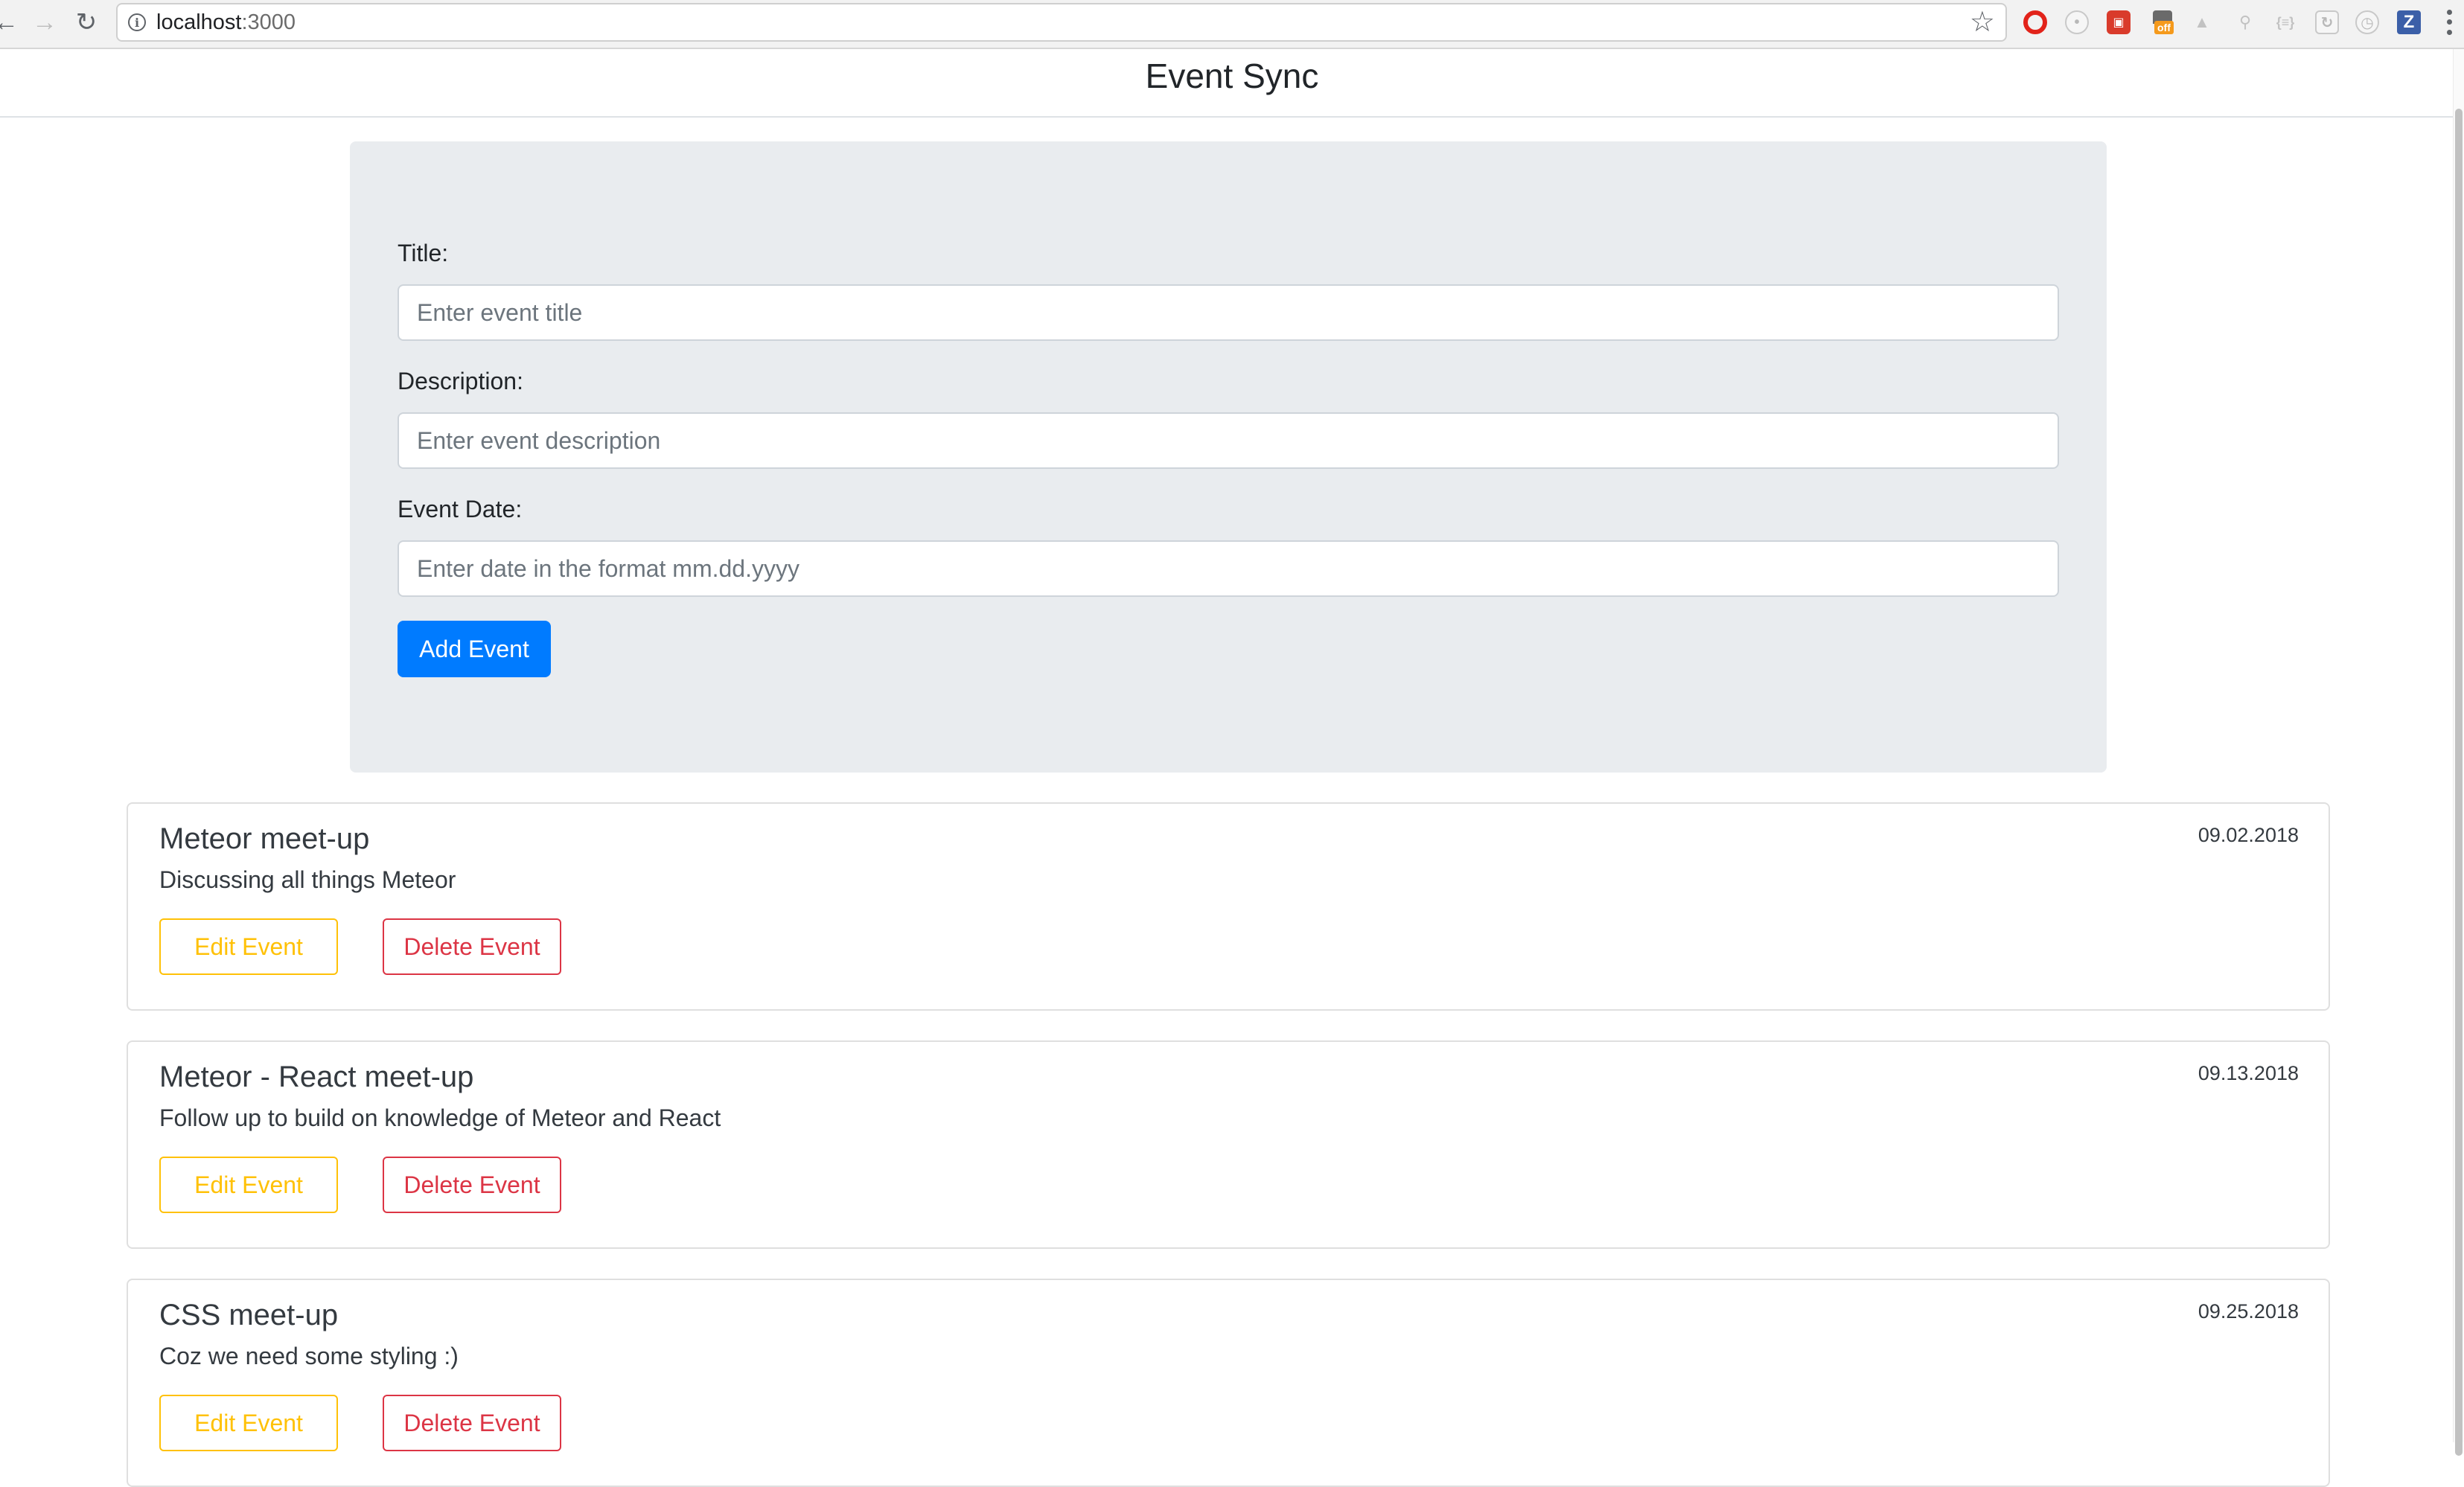 This screenshot has width=2464, height=1487. Describe the element at coordinates (137, 22) in the screenshot. I see `info-icon: i` at that location.